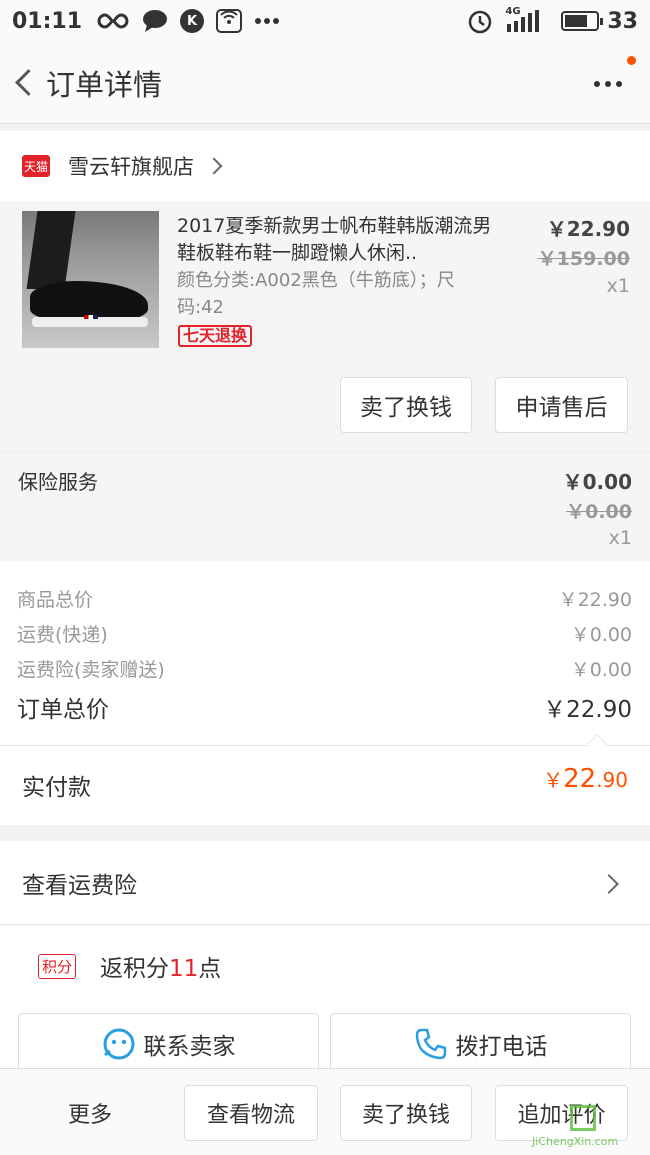 The height and width of the screenshot is (1155, 650). Describe the element at coordinates (583, 1118) in the screenshot. I see `watermark-mark` at that location.